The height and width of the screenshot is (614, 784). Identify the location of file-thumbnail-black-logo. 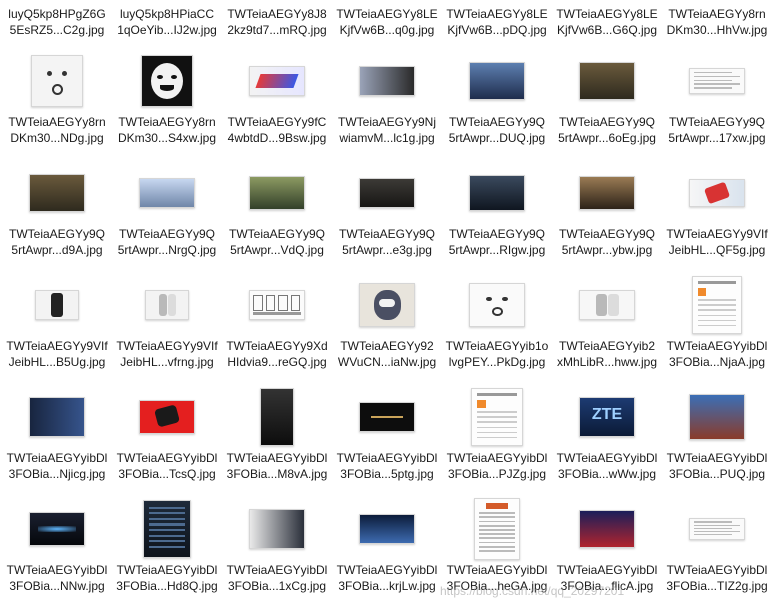
(387, 417).